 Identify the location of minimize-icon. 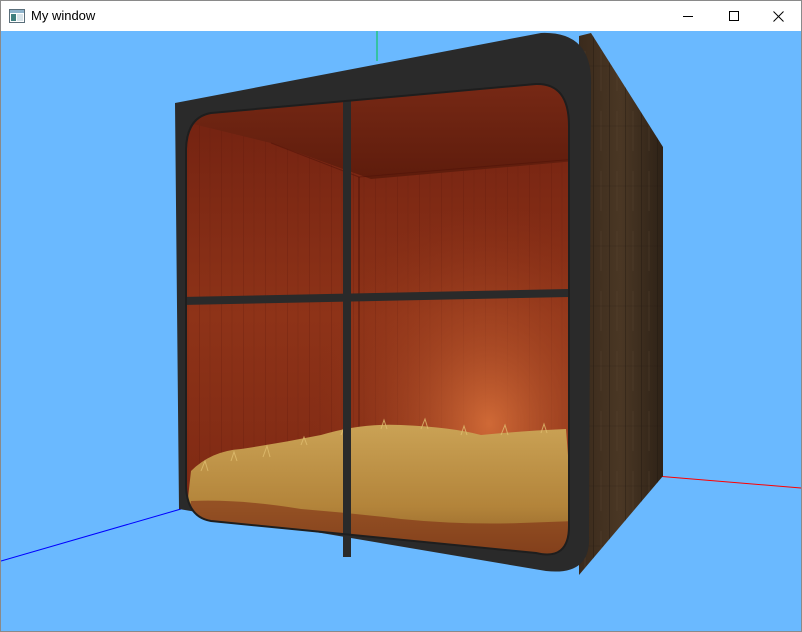
(688, 16).